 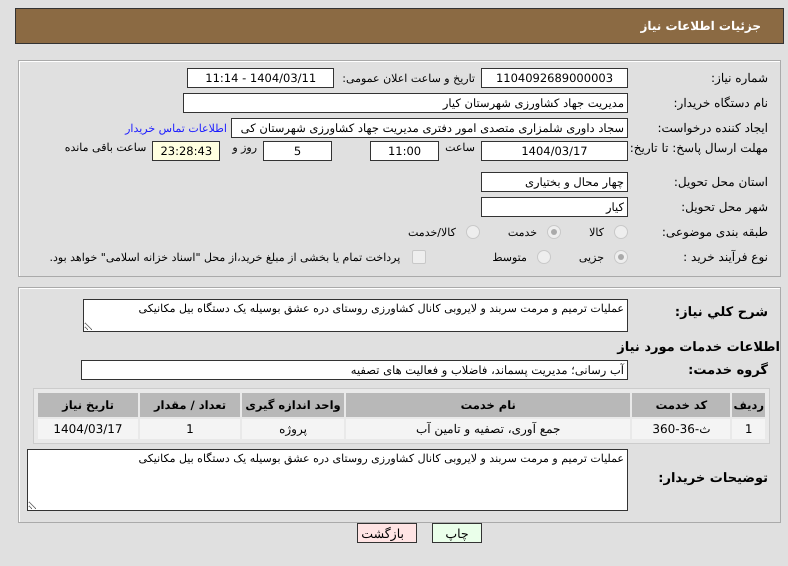 What do you see at coordinates (488, 429) in the screenshot?
I see `table-cell: جمع آوری، تصفیه و تامین آب` at bounding box center [488, 429].